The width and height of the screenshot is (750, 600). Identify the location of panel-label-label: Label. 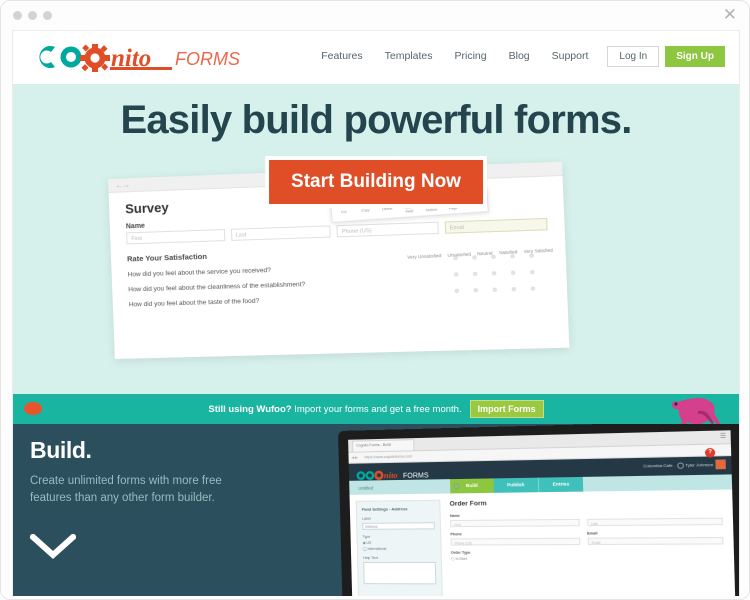
(366, 518).